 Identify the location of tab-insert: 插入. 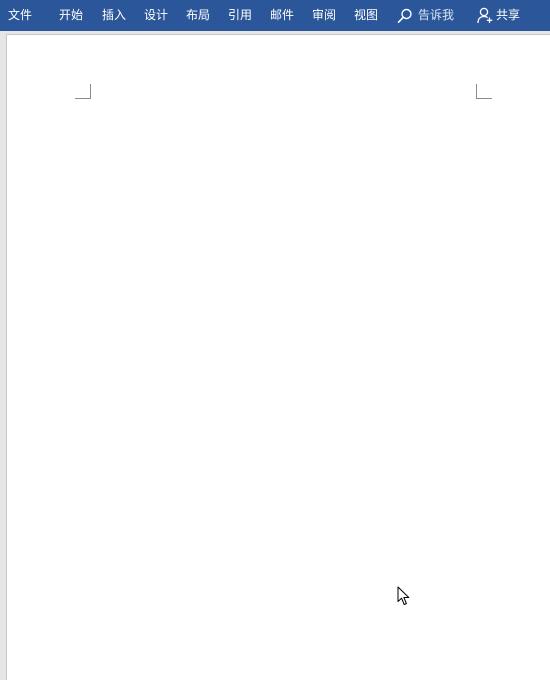
(114, 15).